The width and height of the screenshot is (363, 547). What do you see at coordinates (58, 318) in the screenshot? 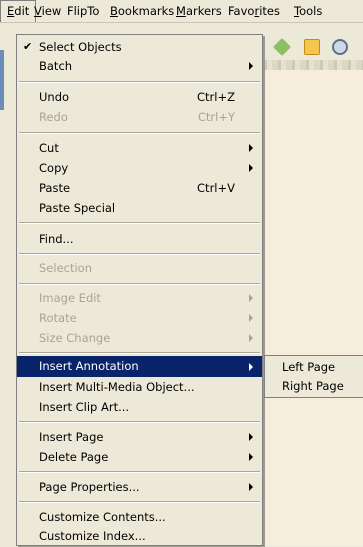
I see `menu-item-label: Rotate` at bounding box center [58, 318].